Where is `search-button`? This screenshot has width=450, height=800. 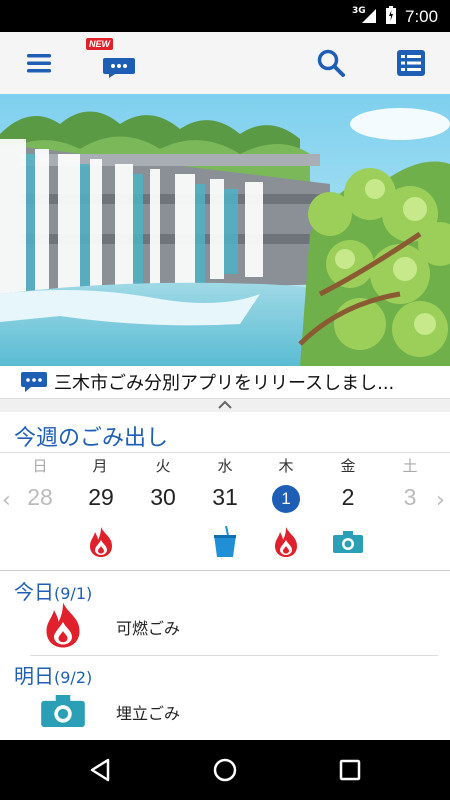
search-button is located at coordinates (331, 63).